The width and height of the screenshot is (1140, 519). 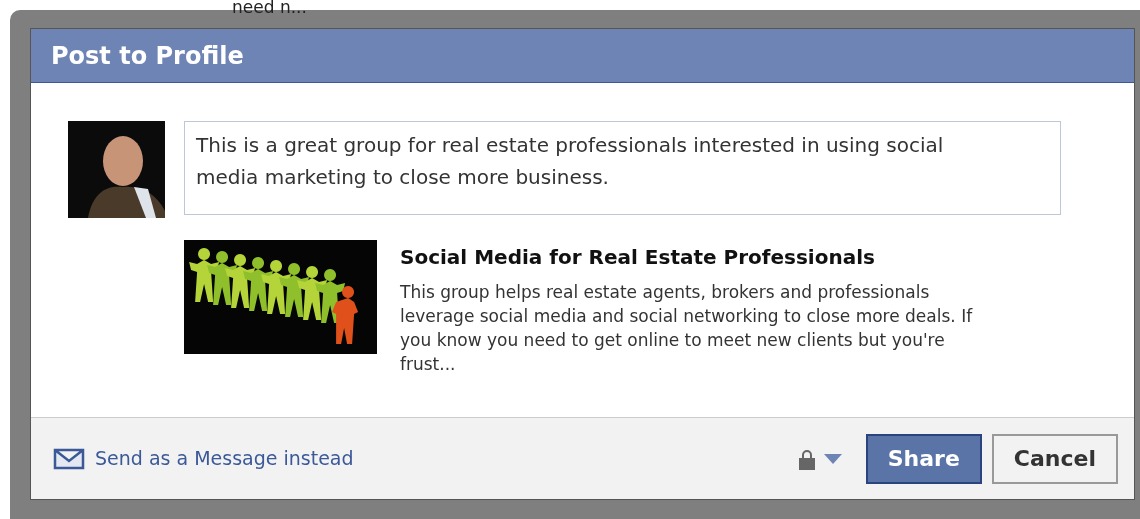 What do you see at coordinates (622, 168) in the screenshot?
I see `message-field: This is a great group for real estate professionals interested in using social media marketing to close more business.` at bounding box center [622, 168].